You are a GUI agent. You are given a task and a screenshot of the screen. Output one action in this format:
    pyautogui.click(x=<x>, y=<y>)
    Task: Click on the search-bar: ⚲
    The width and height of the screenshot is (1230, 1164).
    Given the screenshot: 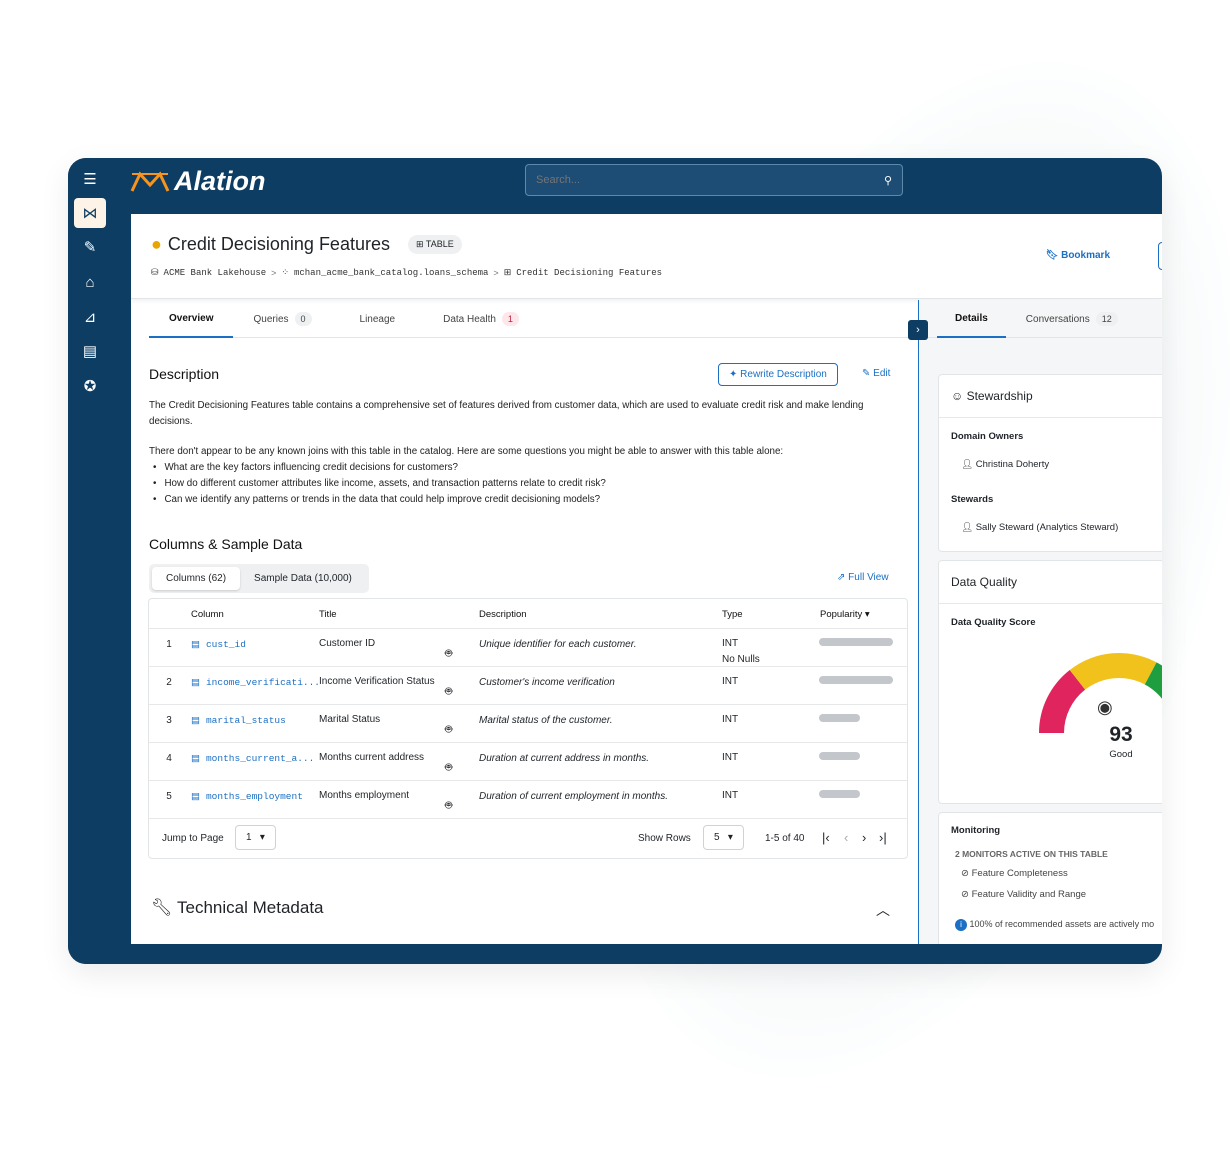 What is the action you would take?
    pyautogui.click(x=714, y=180)
    